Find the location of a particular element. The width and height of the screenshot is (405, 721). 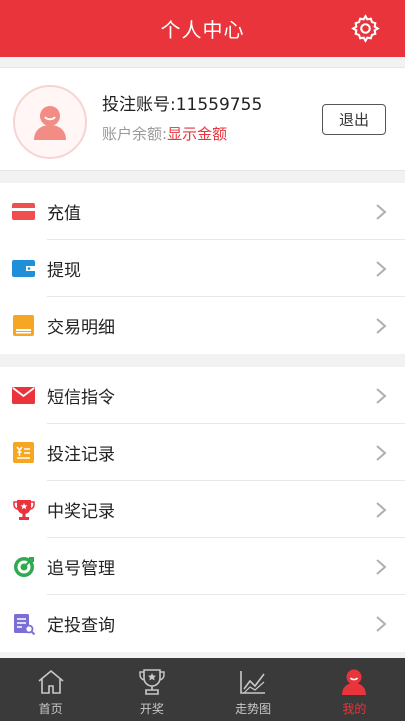

account-number: 投注账号:11559755 is located at coordinates (182, 105).